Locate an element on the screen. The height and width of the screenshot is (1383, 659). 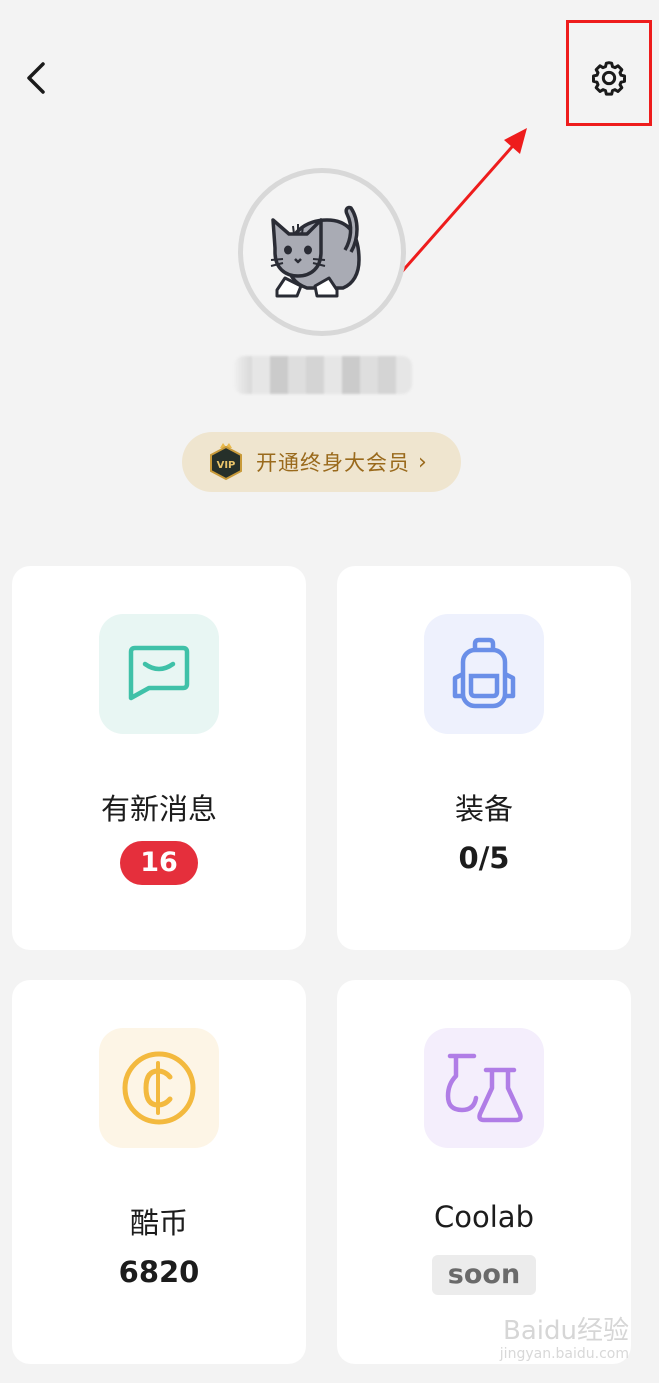
vip-upgrade-button: VIP 开通终身大会员 › is located at coordinates (321, 462).